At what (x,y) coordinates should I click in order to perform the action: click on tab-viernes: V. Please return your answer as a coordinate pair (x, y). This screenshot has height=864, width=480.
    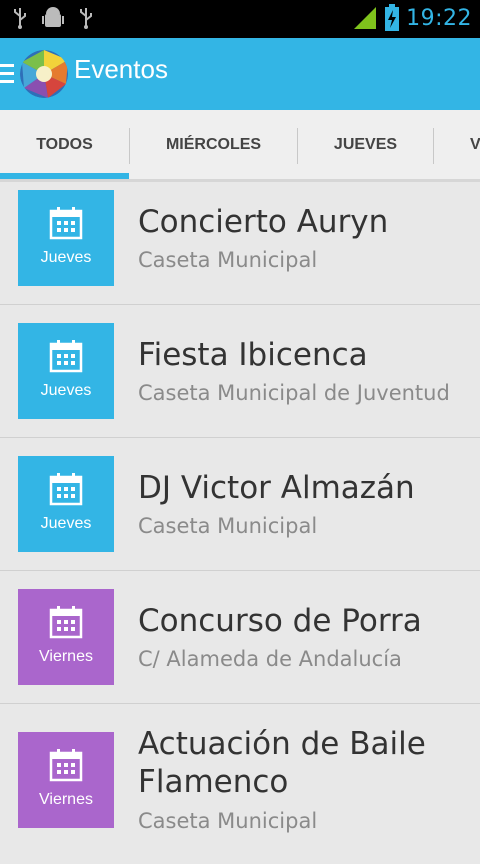
    Looking at the image, I should click on (457, 144).